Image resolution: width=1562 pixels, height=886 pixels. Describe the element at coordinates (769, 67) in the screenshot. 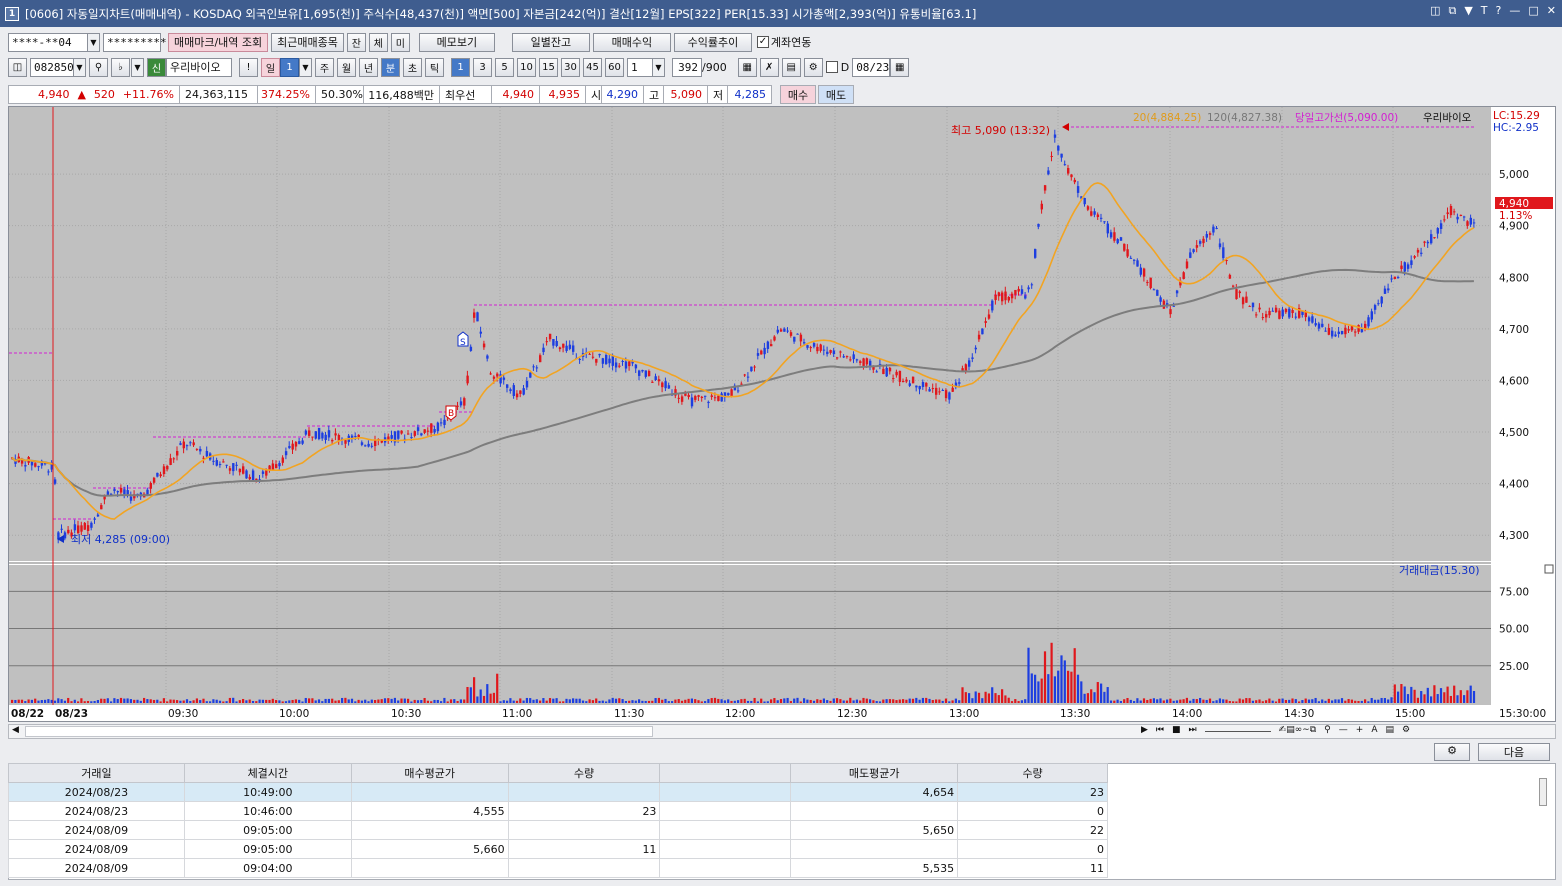

I see `tools-icon: ✗` at that location.